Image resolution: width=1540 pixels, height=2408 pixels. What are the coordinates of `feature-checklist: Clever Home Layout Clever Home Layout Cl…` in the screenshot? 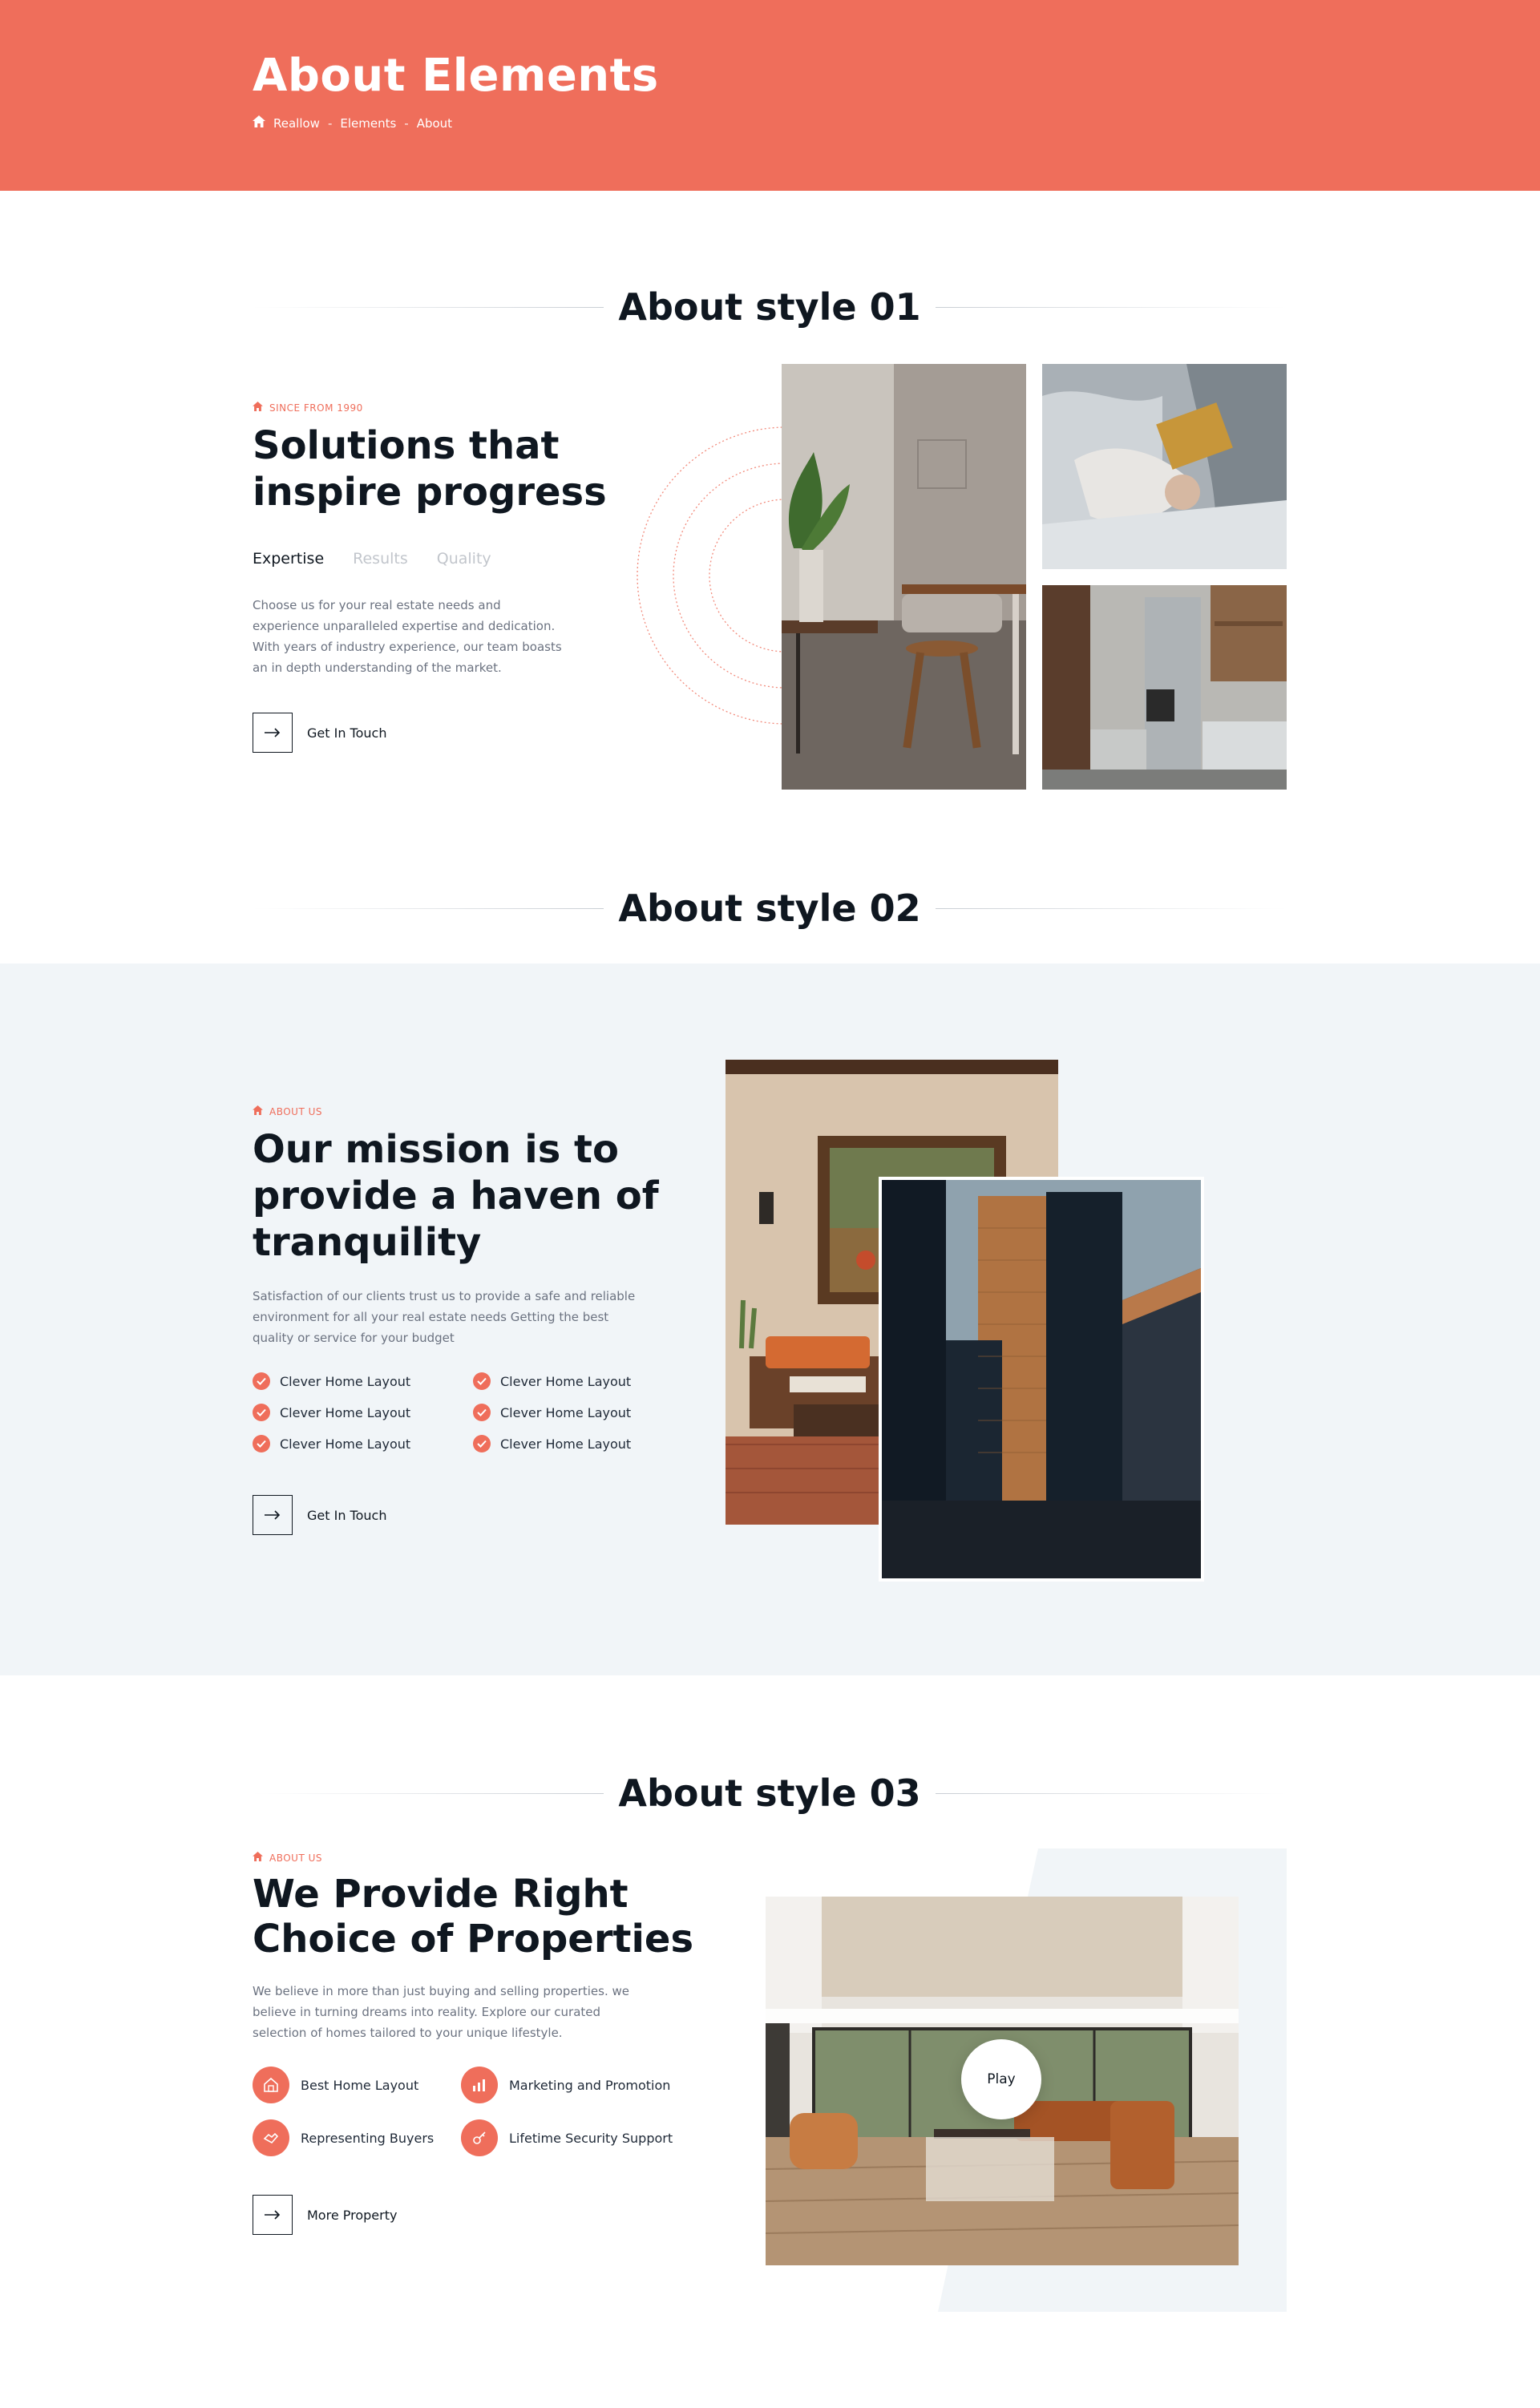 It's located at (473, 1412).